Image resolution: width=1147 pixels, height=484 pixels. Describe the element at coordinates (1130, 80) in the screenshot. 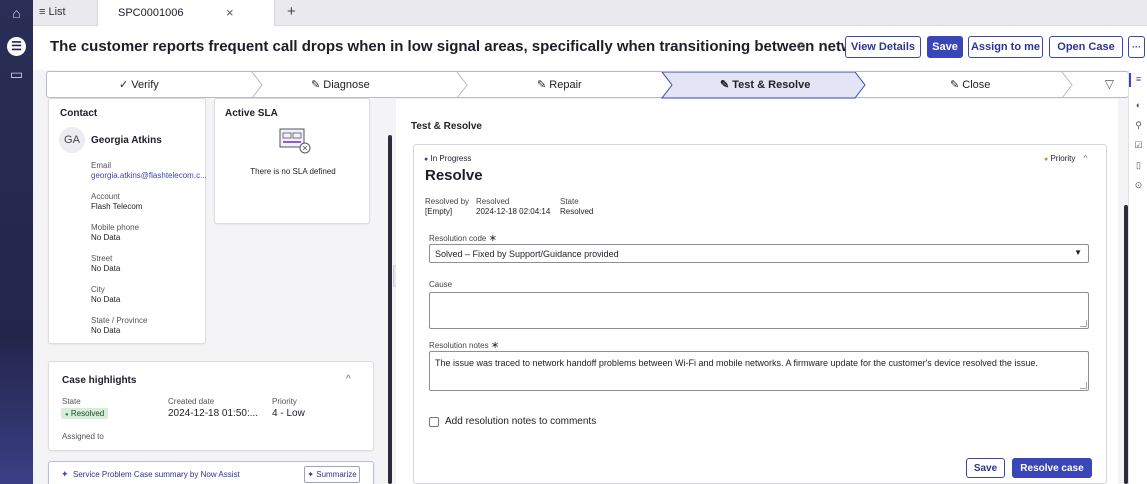

I see `active-indicator` at that location.